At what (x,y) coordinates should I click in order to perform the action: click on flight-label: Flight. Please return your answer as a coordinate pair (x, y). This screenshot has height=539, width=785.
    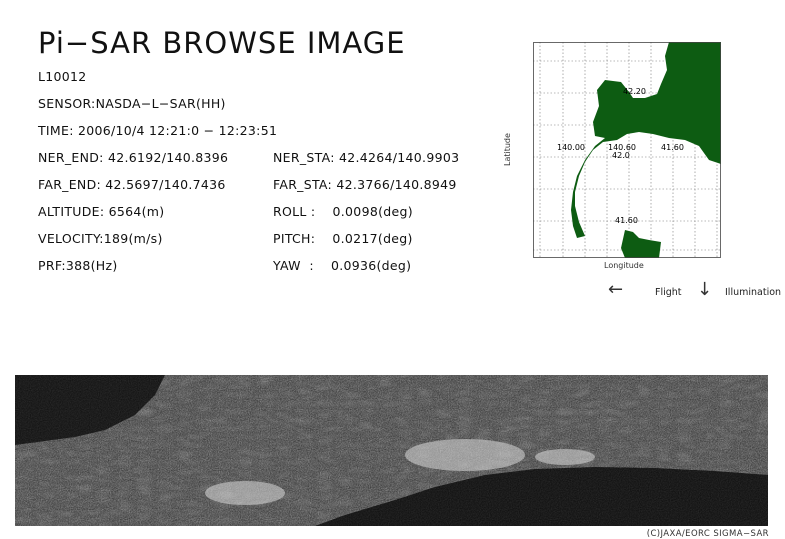
    Looking at the image, I should click on (668, 292).